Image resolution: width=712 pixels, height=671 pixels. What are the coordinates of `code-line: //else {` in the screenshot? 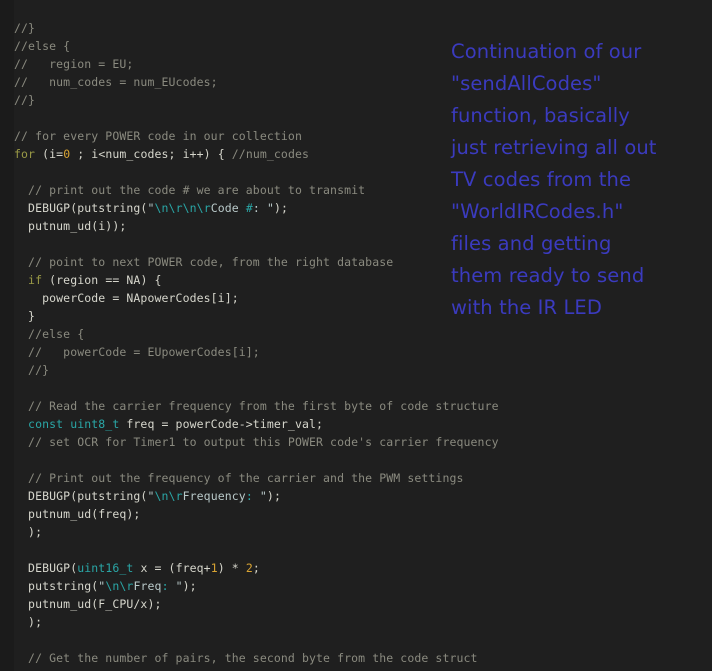 It's located at (49, 333).